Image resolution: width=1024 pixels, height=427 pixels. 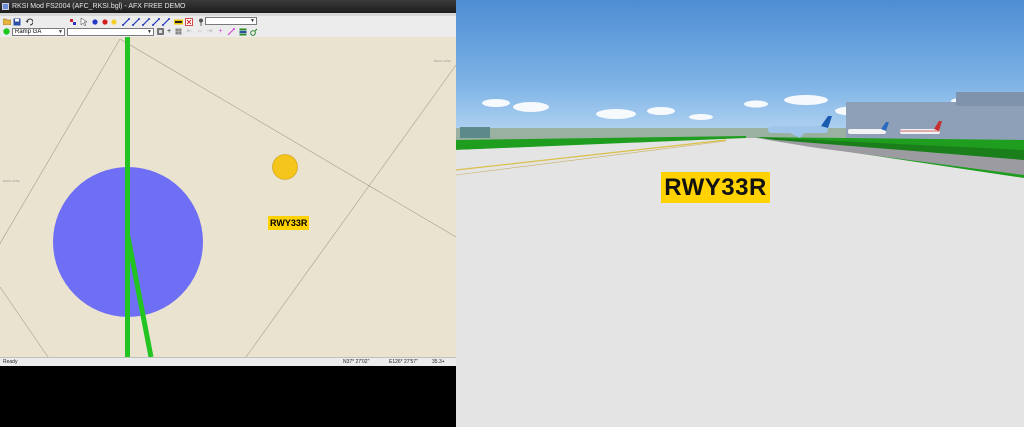 I want to click on save-icon, so click(x=16, y=21).